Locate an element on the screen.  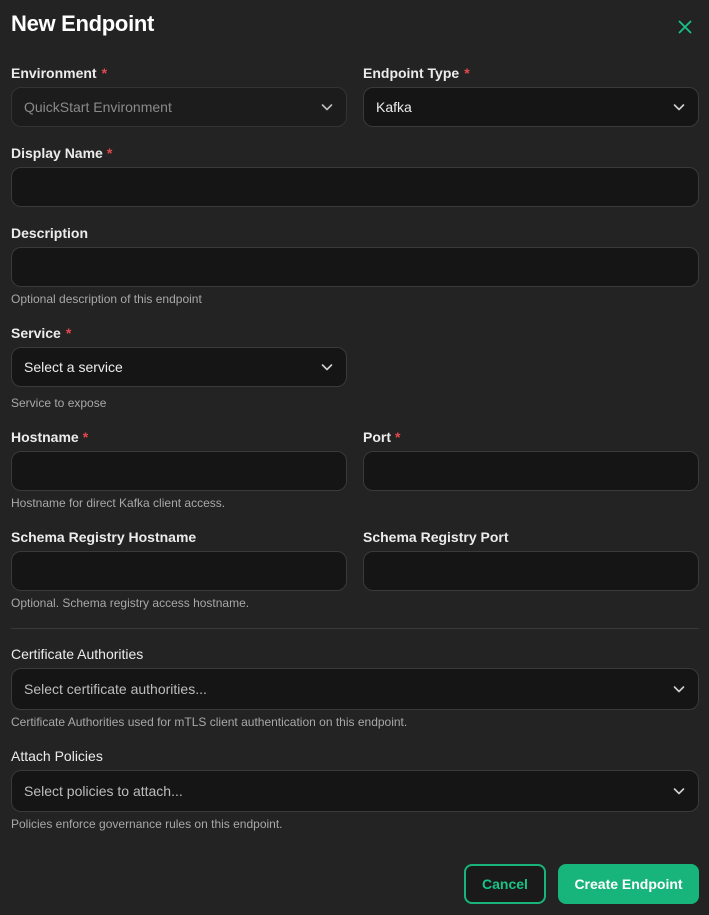
certificate-authorities-label: Certificate Authorities is located at coordinates (77, 654).